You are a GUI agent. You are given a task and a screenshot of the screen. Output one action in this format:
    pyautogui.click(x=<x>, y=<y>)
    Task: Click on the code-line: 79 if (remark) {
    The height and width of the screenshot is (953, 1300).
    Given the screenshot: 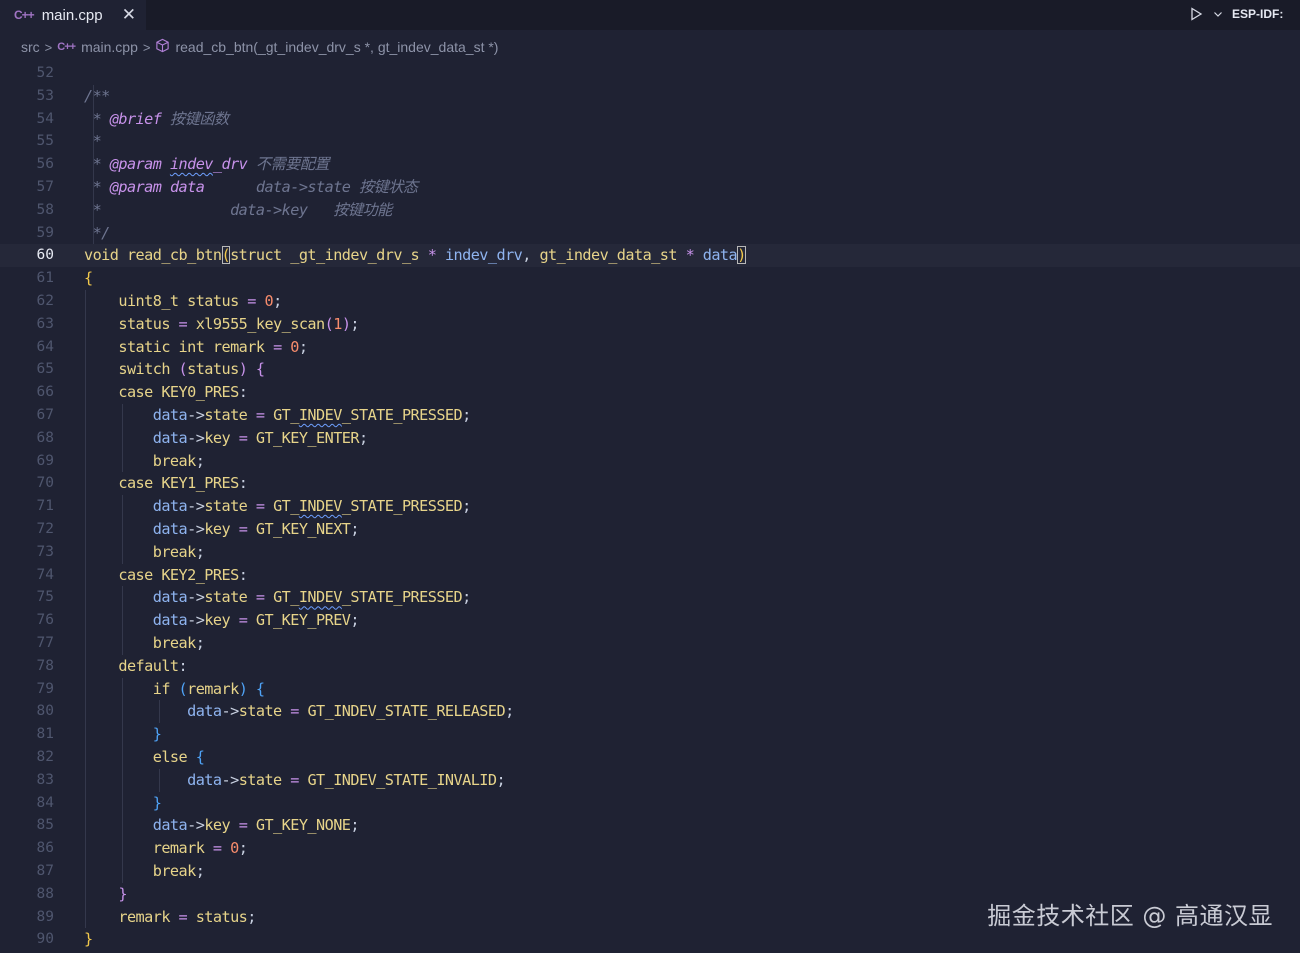 What is the action you would take?
    pyautogui.click(x=650, y=689)
    